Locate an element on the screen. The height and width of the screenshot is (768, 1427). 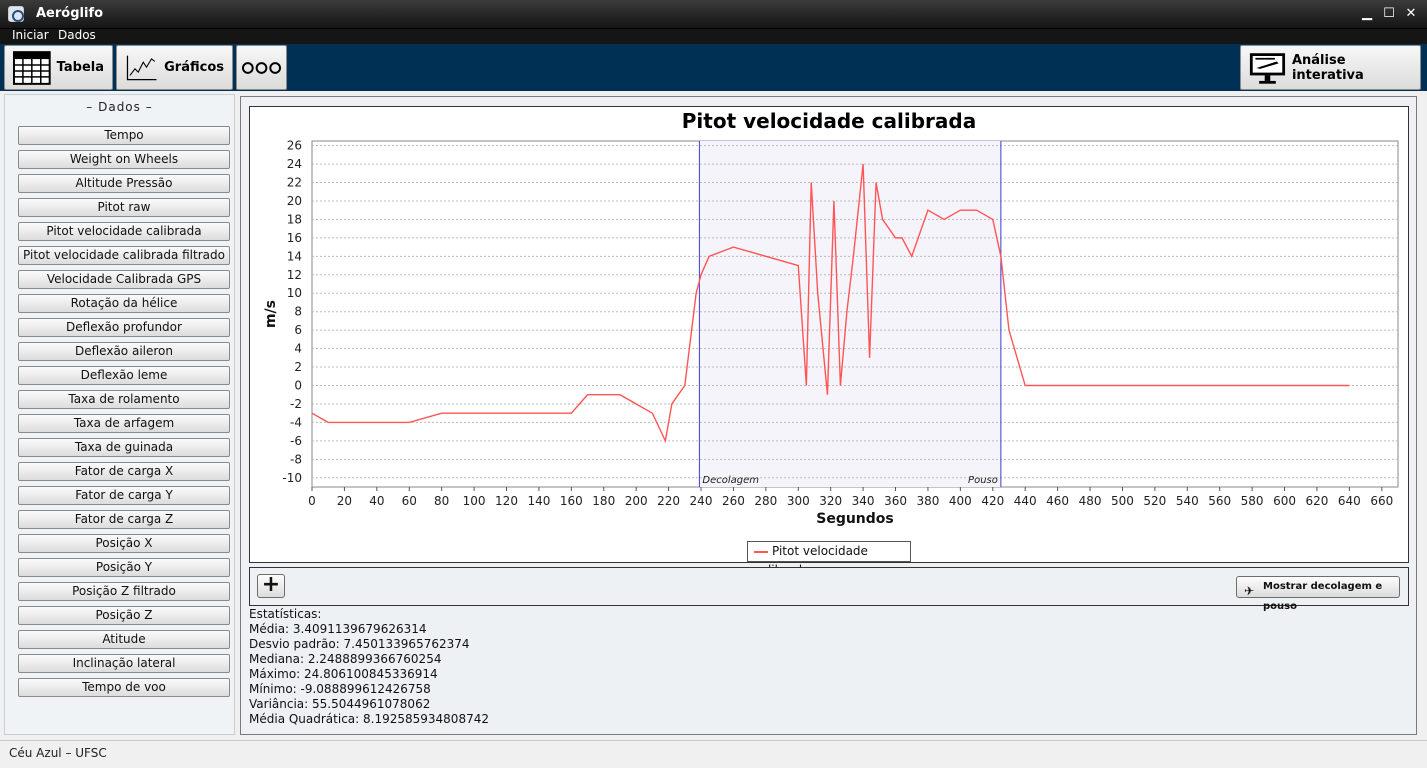
y-tick-label: -8 is located at coordinates (296, 459).